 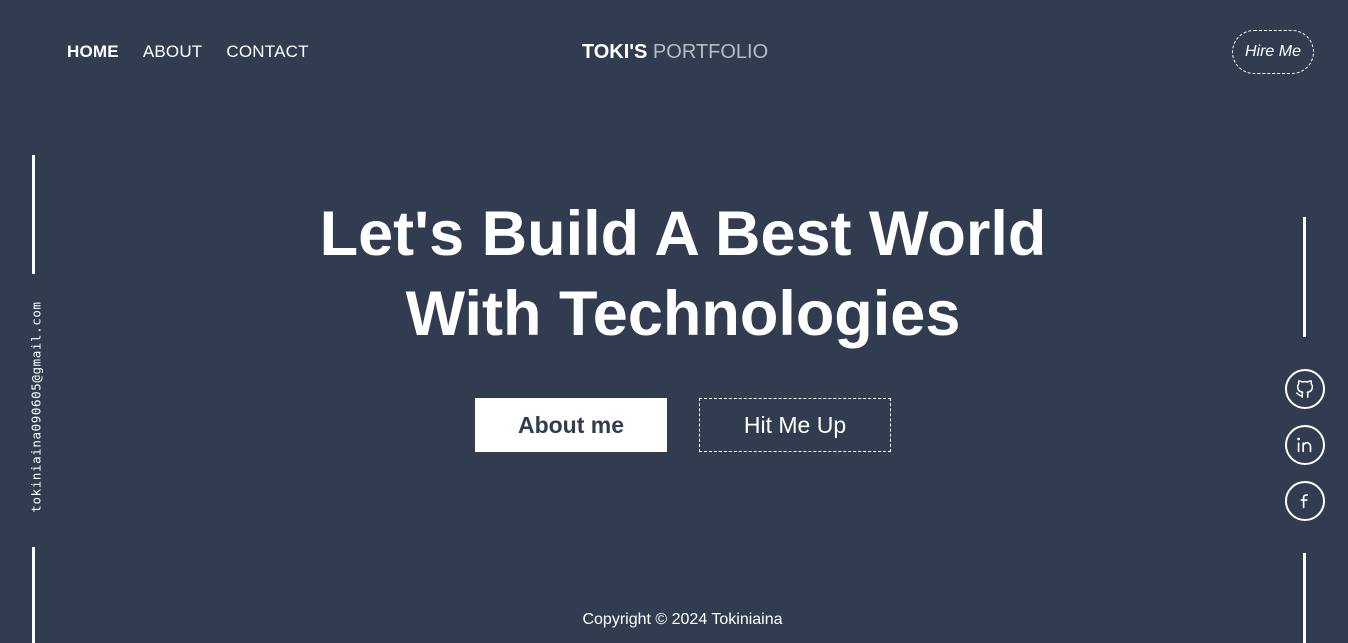 I want to click on hero-line-2: With Technologies, so click(x=683, y=314).